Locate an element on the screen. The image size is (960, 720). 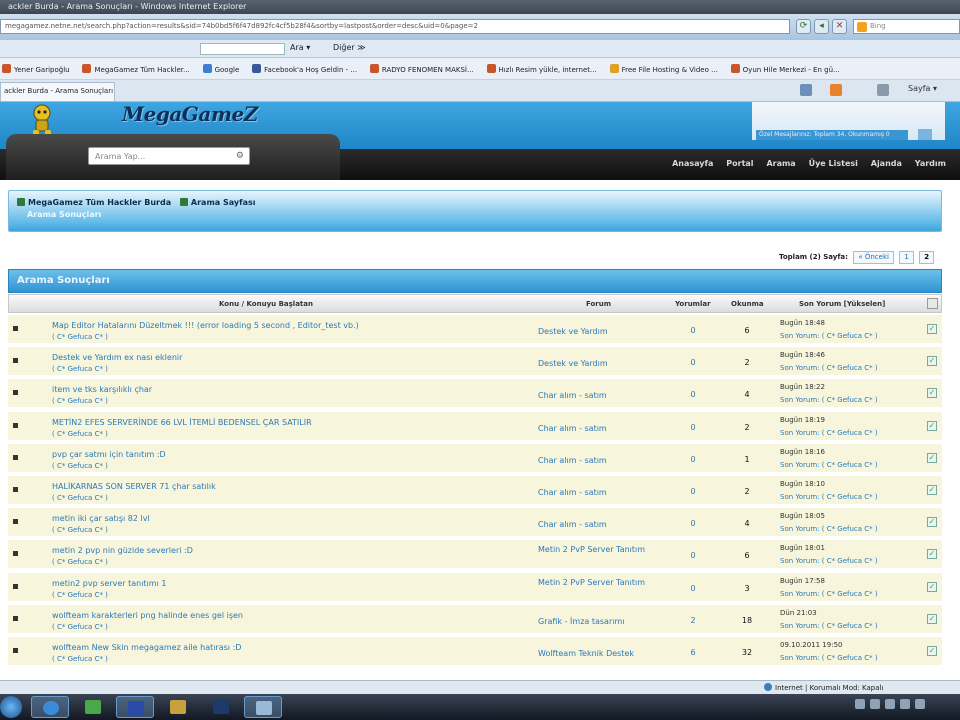
refresh-icon: ⟳ is located at coordinates (803, 26).